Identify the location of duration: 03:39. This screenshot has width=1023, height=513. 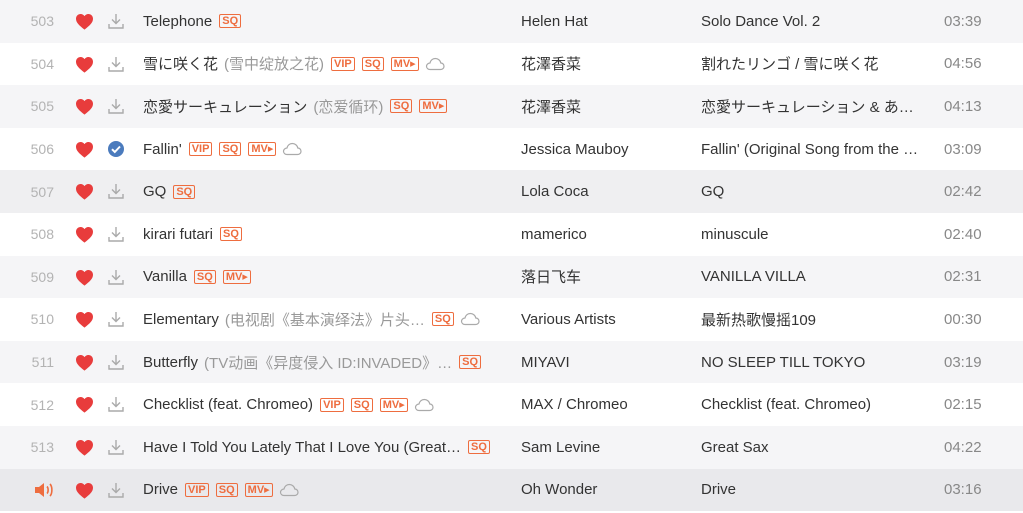
(963, 21).